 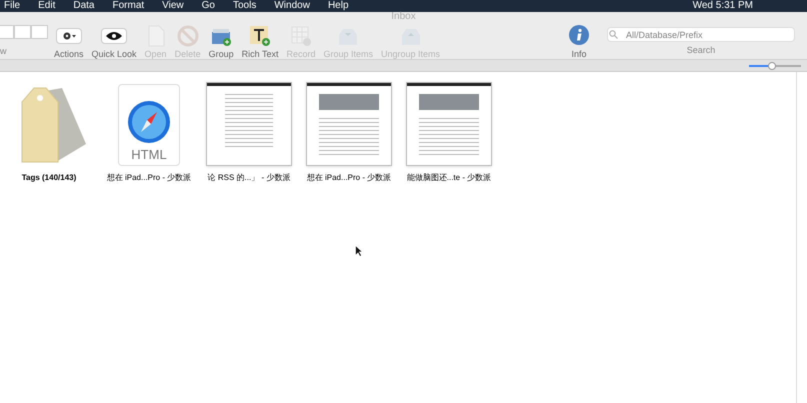 I want to click on window-title: Inbox, so click(x=403, y=17).